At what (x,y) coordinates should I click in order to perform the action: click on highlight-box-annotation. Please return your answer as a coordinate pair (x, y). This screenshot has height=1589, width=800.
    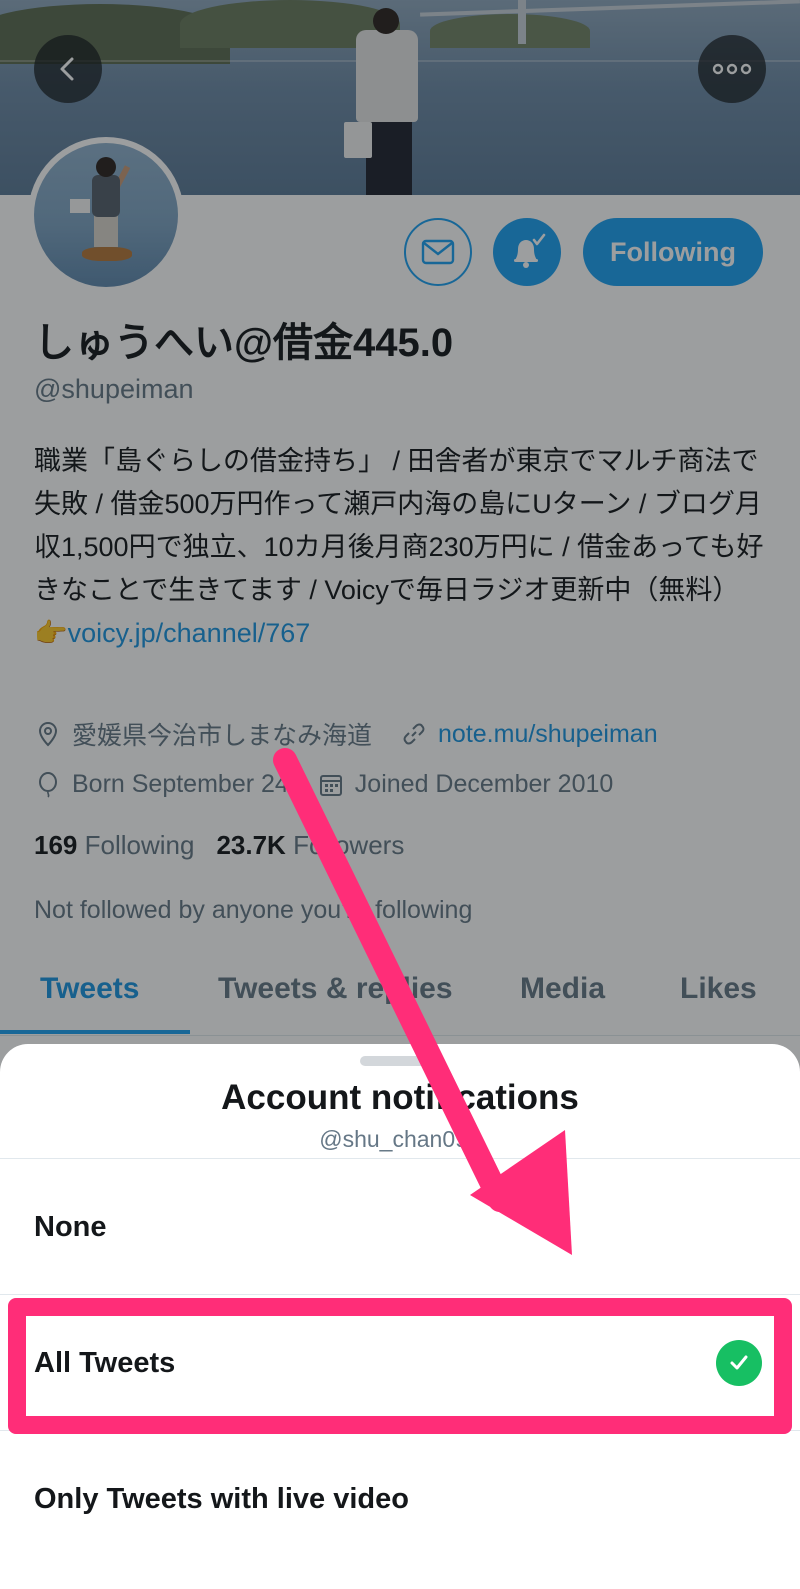
    Looking at the image, I should click on (400, 1366).